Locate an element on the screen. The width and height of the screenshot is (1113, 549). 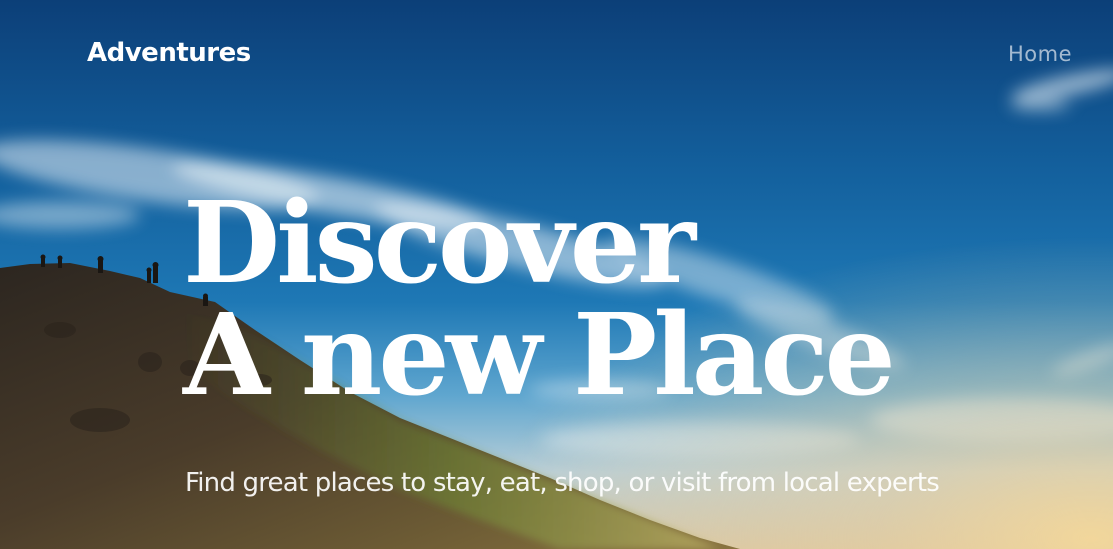
nav-home-link: Home is located at coordinates (1040, 54).